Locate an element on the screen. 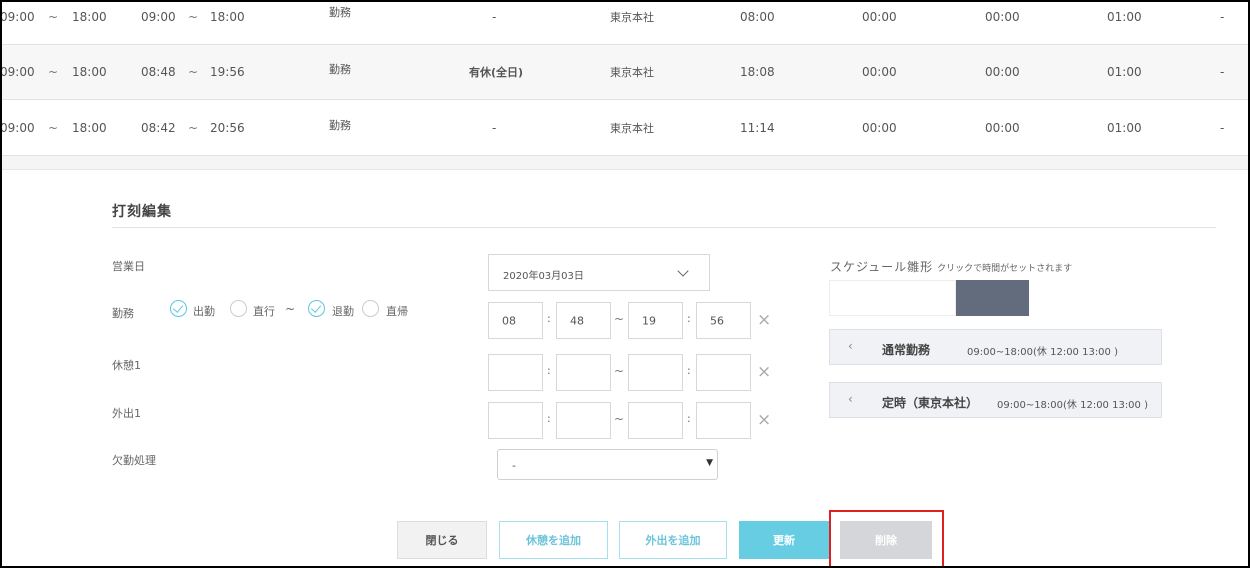  direct-return-label: 直帰 is located at coordinates (397, 311).